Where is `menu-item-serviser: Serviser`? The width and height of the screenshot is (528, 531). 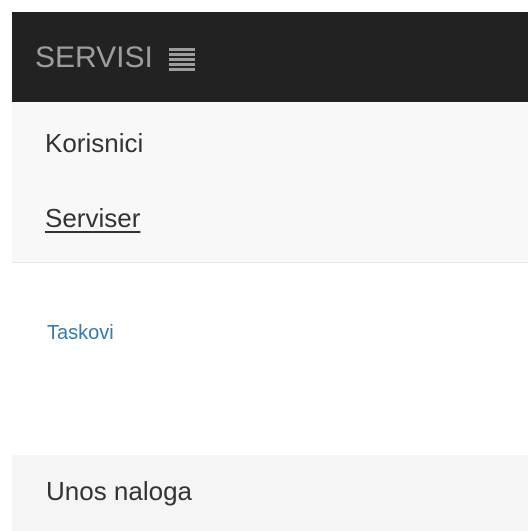 menu-item-serviser: Serviser is located at coordinates (92, 218).